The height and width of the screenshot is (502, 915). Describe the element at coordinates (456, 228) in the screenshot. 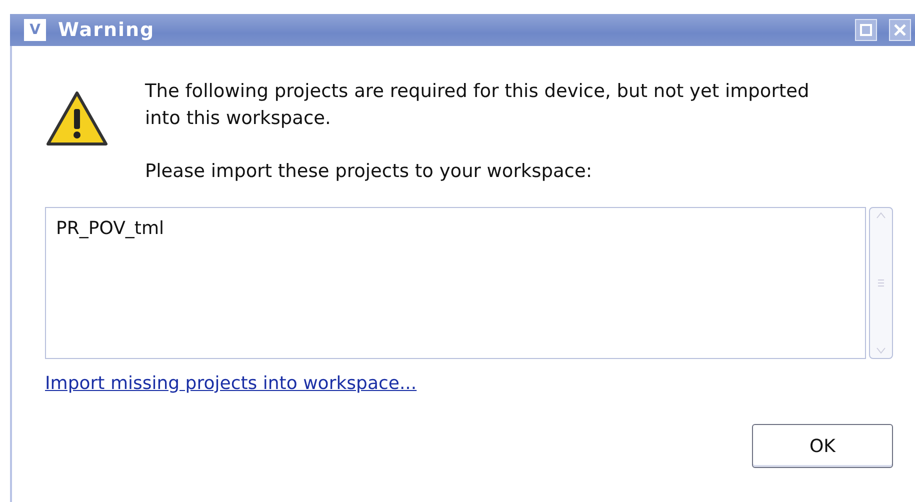

I see `project-item: PR_POV_tml` at that location.